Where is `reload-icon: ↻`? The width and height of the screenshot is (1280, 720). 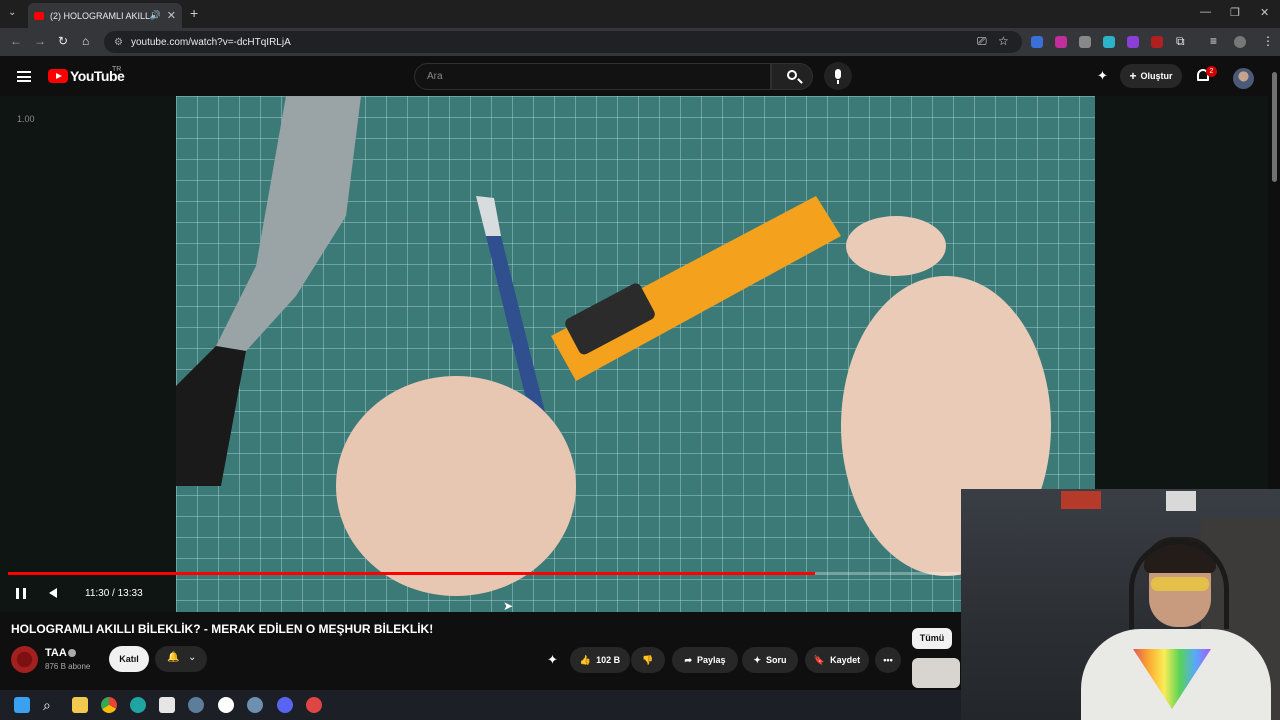 reload-icon: ↻ is located at coordinates (63, 41).